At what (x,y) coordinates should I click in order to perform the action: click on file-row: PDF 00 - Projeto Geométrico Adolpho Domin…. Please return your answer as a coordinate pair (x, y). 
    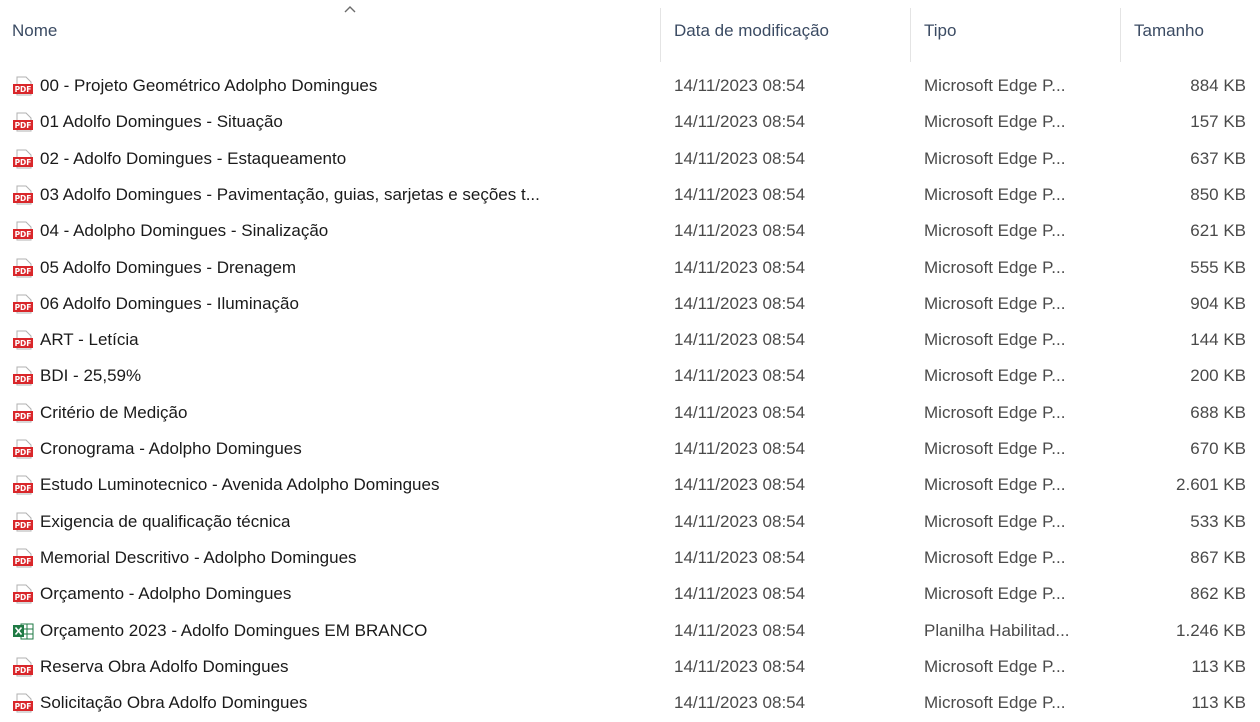
    Looking at the image, I should click on (630, 86).